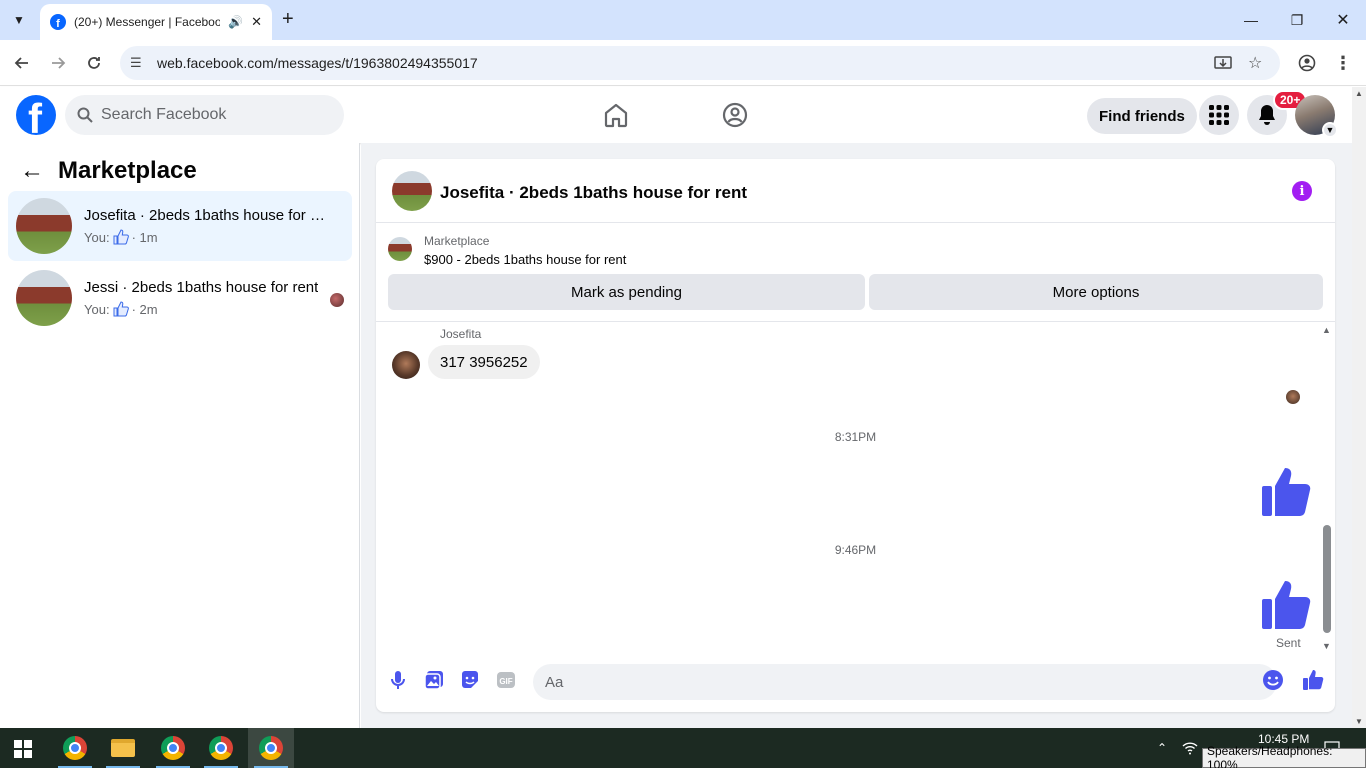 The width and height of the screenshot is (1366, 768). Describe the element at coordinates (1096, 292) in the screenshot. I see `more-options-button: More options` at that location.